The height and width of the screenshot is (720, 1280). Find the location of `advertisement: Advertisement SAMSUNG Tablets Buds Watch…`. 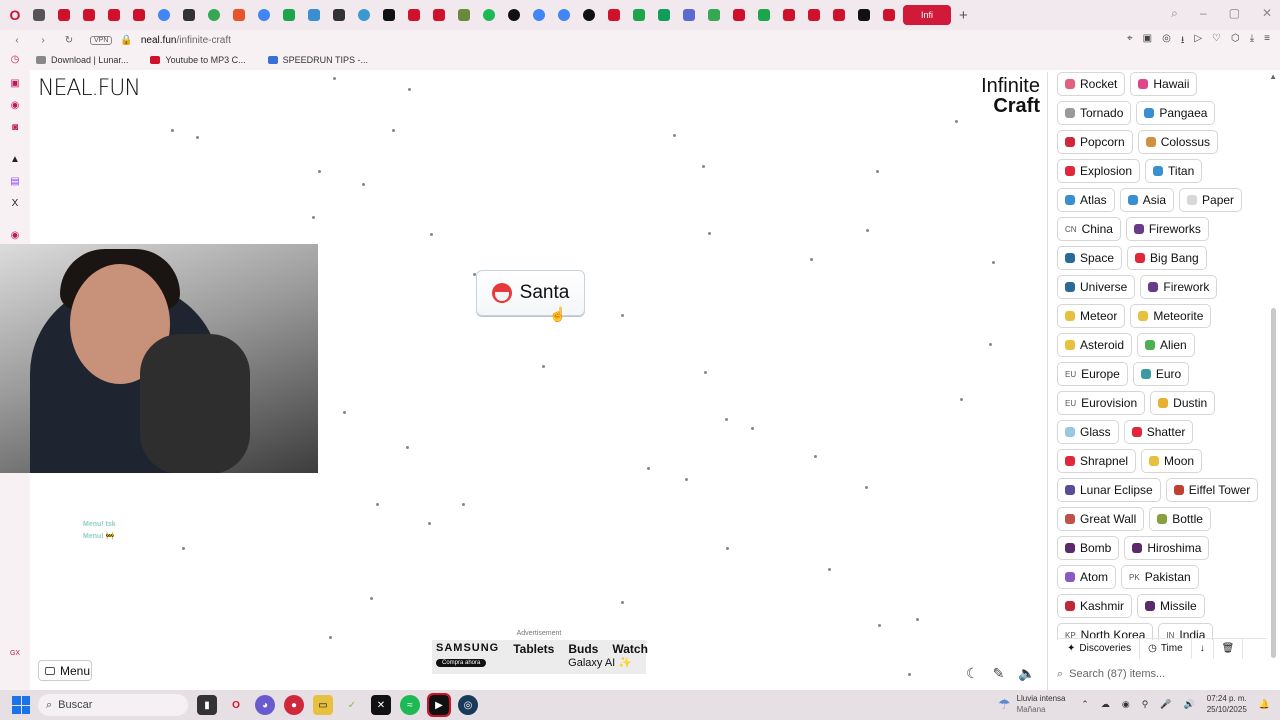

advertisement: Advertisement SAMSUNG Tablets Buds Watch… is located at coordinates (540, 653).